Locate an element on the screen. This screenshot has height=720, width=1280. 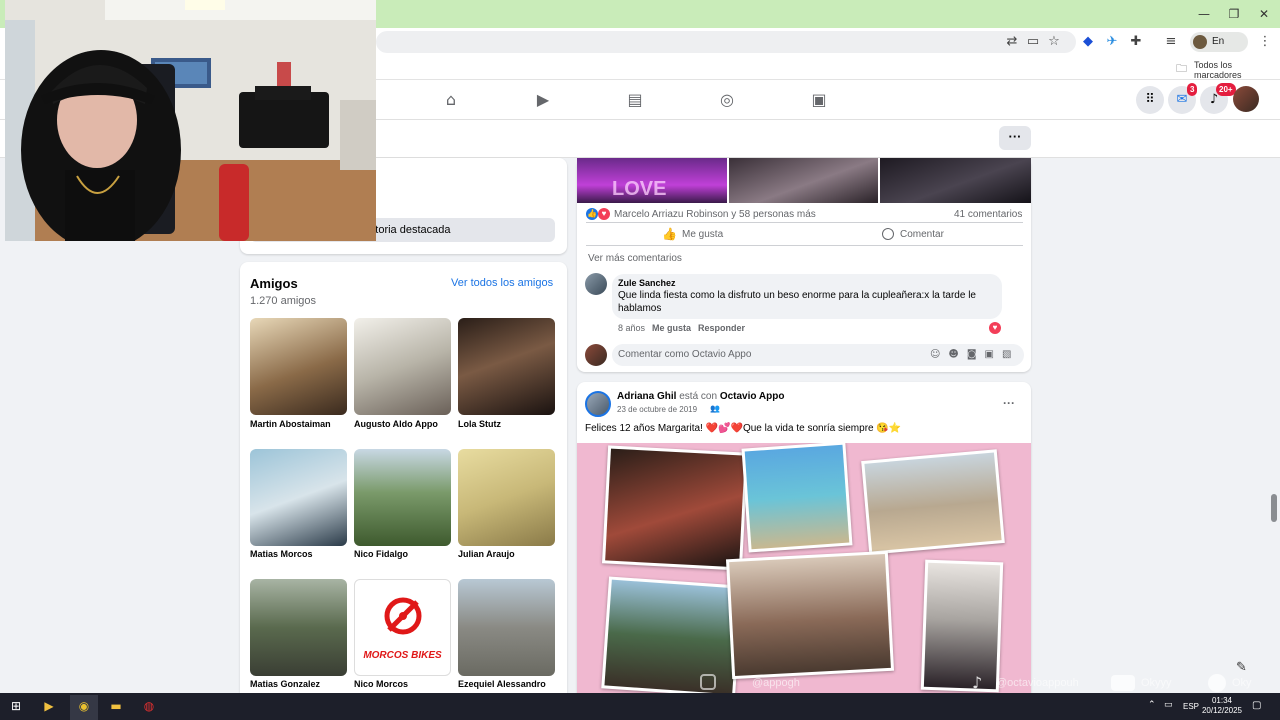
translate-icon: ⇄ is located at coordinates (1012, 42).